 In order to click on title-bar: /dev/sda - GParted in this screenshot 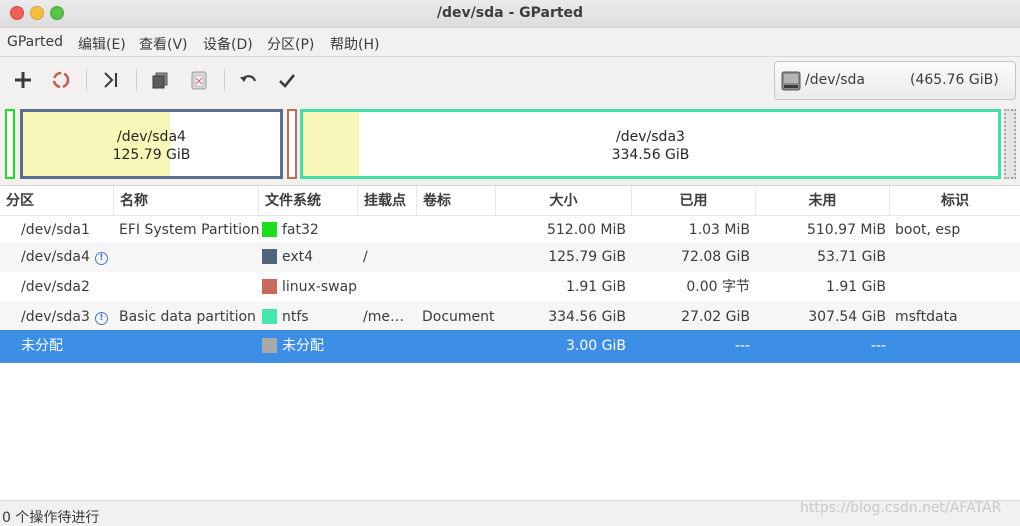, I will do `click(510, 14)`.